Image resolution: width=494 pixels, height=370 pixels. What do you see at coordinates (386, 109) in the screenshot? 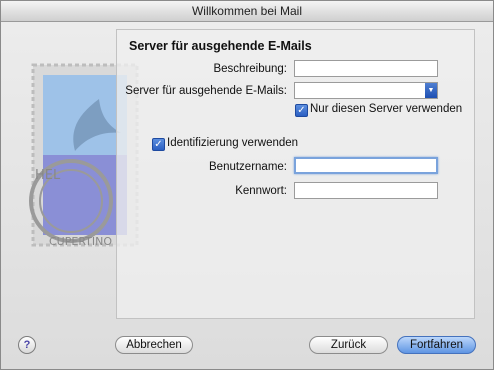
I see `only-this-server-label: Nur diesen Server verwenden` at bounding box center [386, 109].